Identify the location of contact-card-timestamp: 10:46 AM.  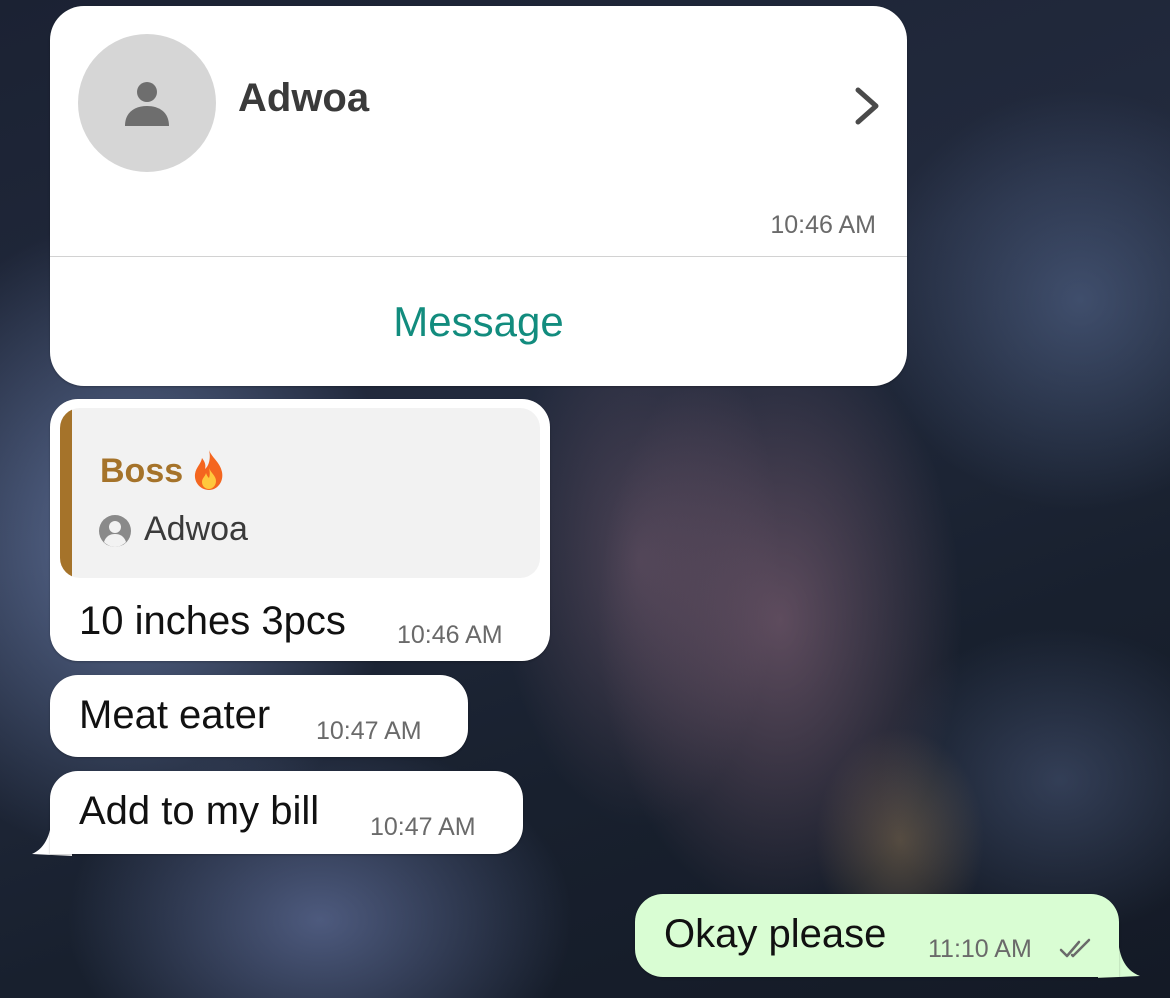
(823, 225).